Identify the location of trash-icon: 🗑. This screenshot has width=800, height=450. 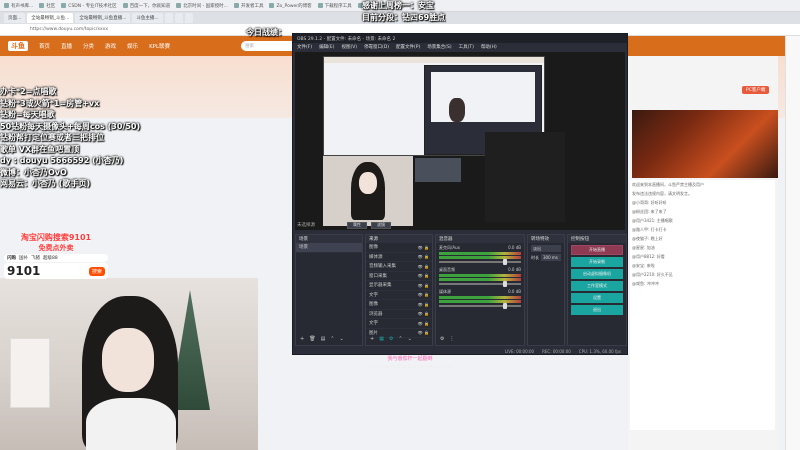
(312, 339).